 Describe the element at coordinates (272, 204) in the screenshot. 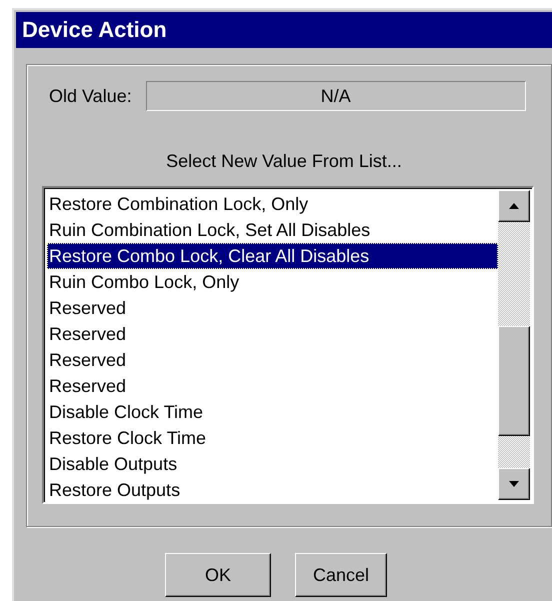

I see `list-item: Restore Combination Lock, Only` at that location.